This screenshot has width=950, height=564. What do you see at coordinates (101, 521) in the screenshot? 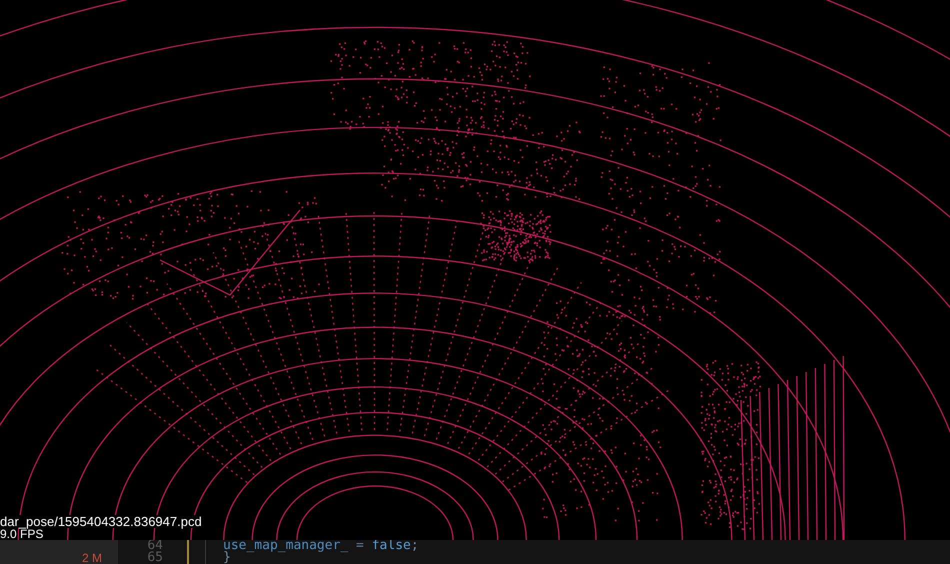
I see `file-path-label: dar_pose/1595404332.836947.pcd` at bounding box center [101, 521].